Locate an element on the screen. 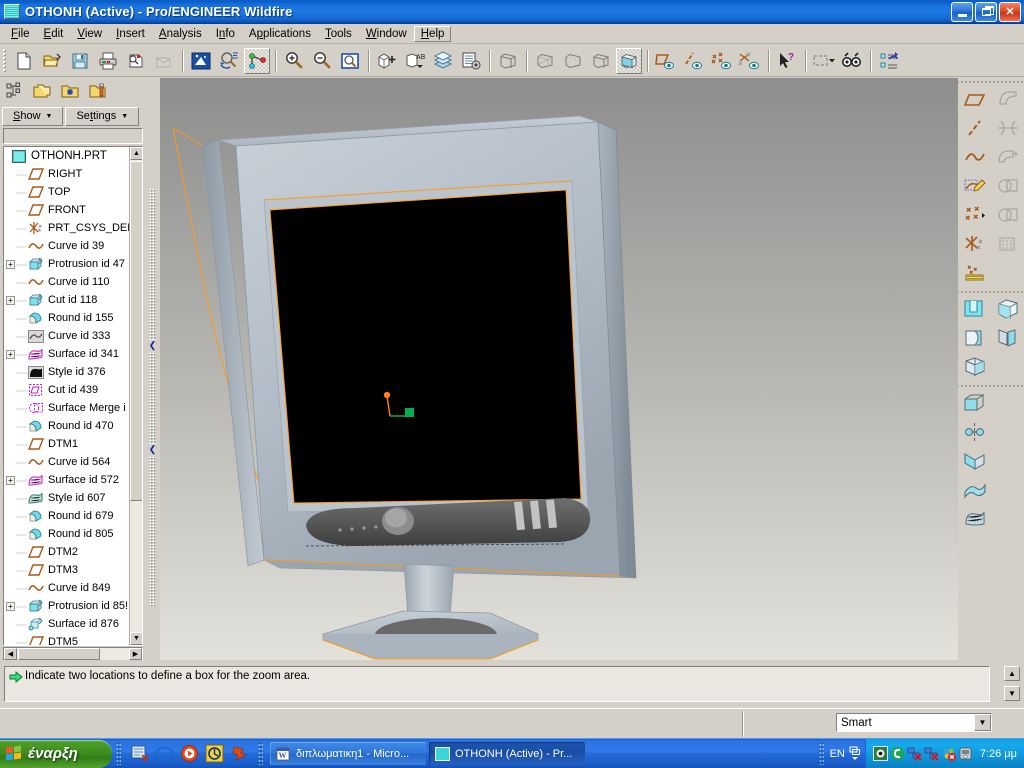  tree-item: + Protrusion id 47 is located at coordinates (67, 264).